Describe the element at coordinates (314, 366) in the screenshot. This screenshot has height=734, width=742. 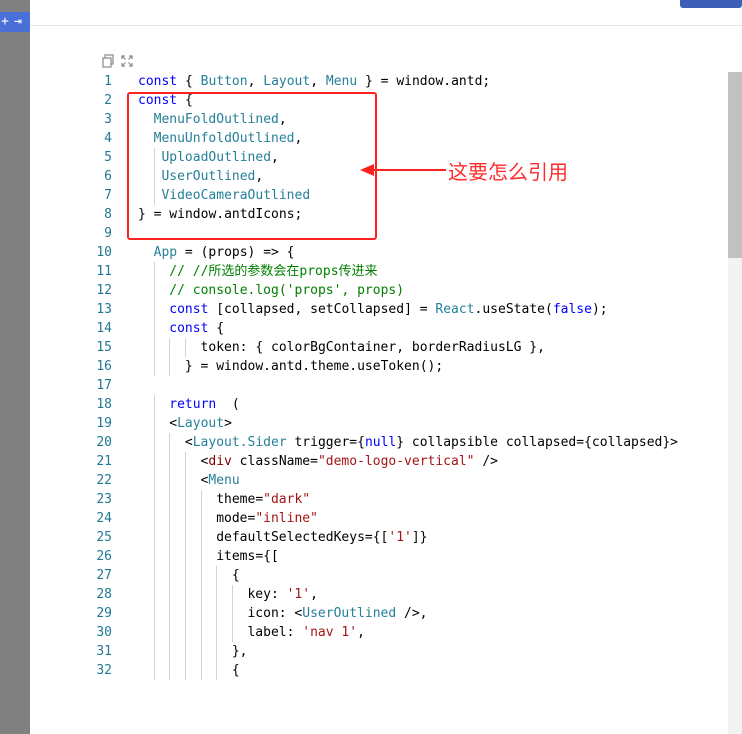
I see `code-token: } = window.antd.theme.useToken();` at that location.